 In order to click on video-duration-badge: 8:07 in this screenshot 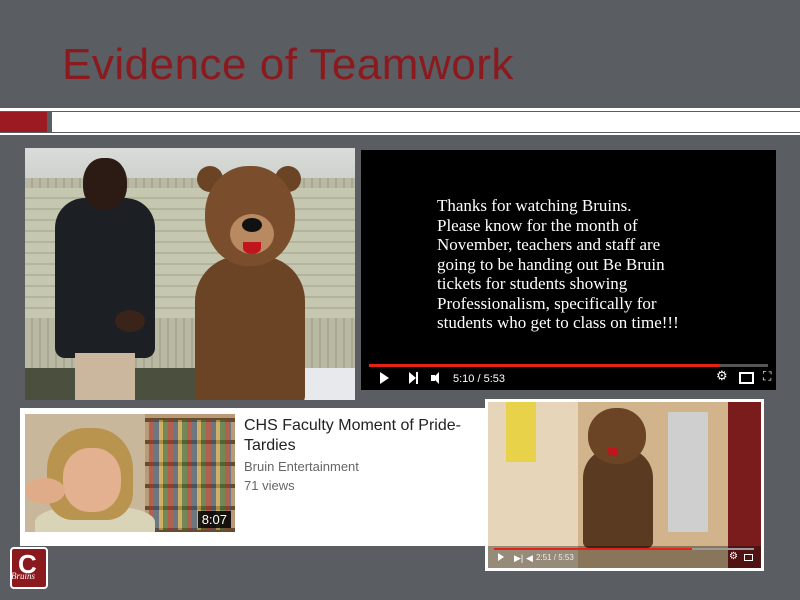, I will do `click(214, 519)`.